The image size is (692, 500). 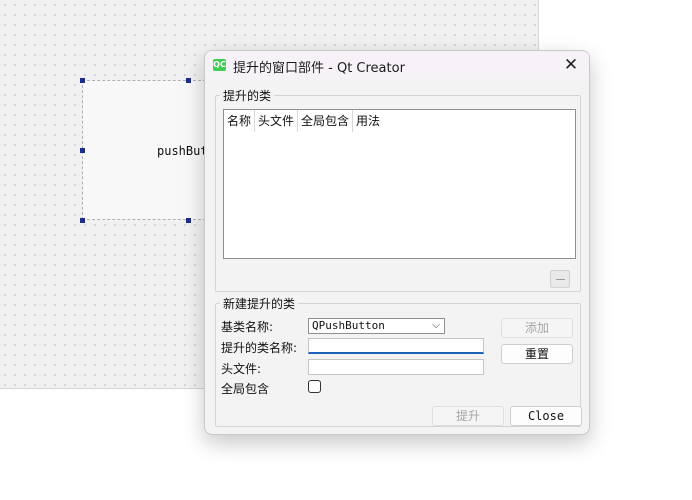 I want to click on close-button: Close, so click(x=546, y=416).